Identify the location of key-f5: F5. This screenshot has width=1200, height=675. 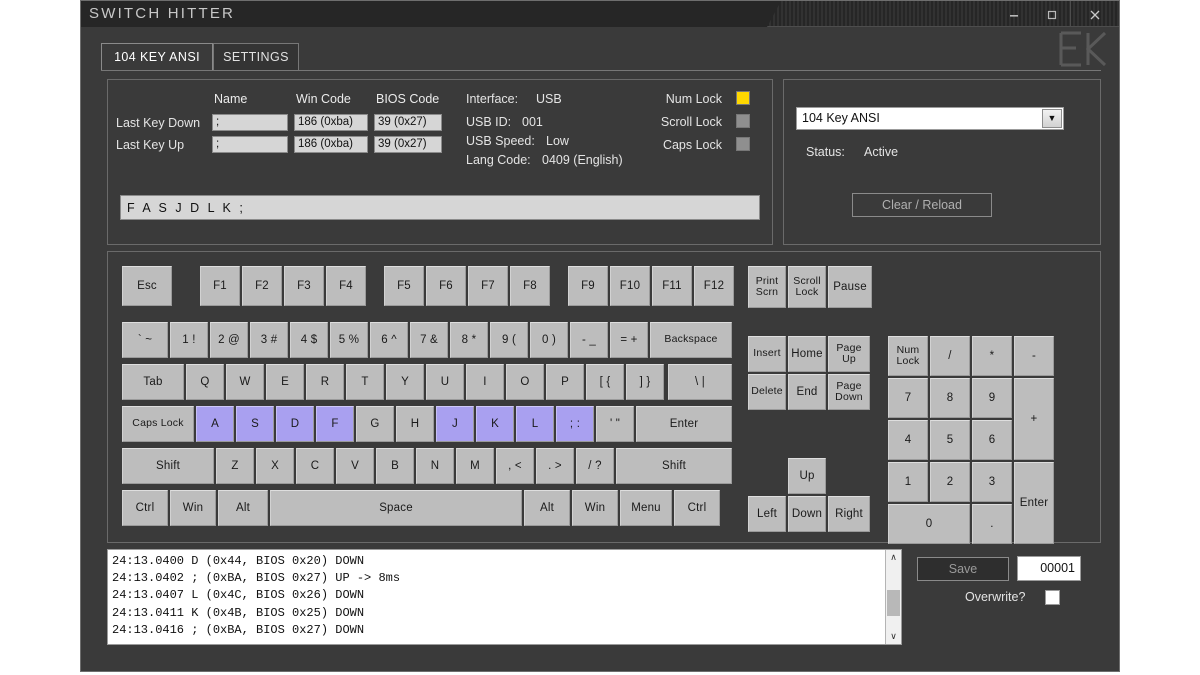
(404, 286).